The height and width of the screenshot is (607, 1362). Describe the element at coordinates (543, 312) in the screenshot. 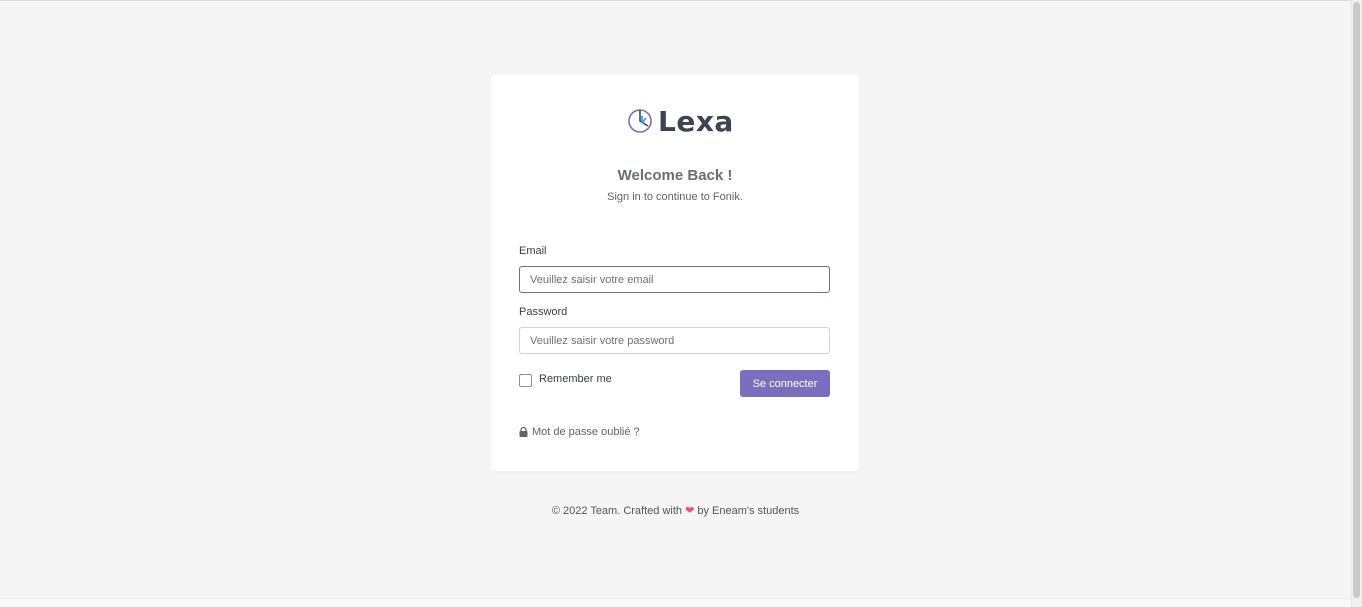

I see `password-label: Password` at that location.